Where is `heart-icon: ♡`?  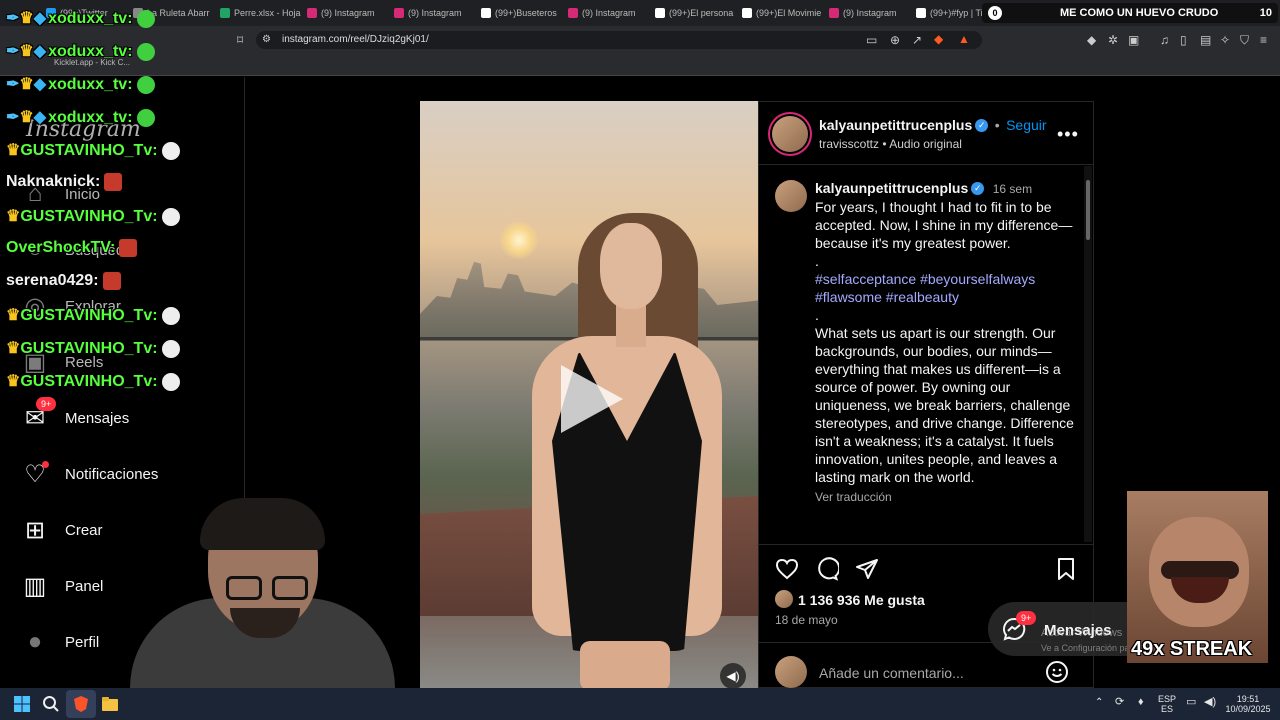
heart-icon: ♡ is located at coordinates (35, 474).